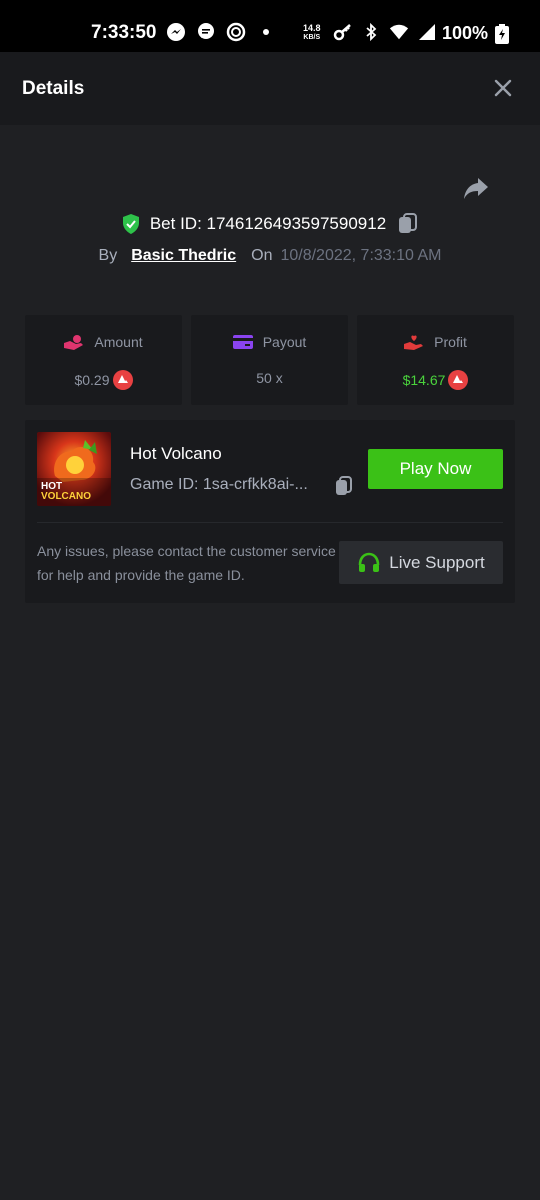  What do you see at coordinates (437, 562) in the screenshot?
I see `live-support-label: Live Support` at bounding box center [437, 562].